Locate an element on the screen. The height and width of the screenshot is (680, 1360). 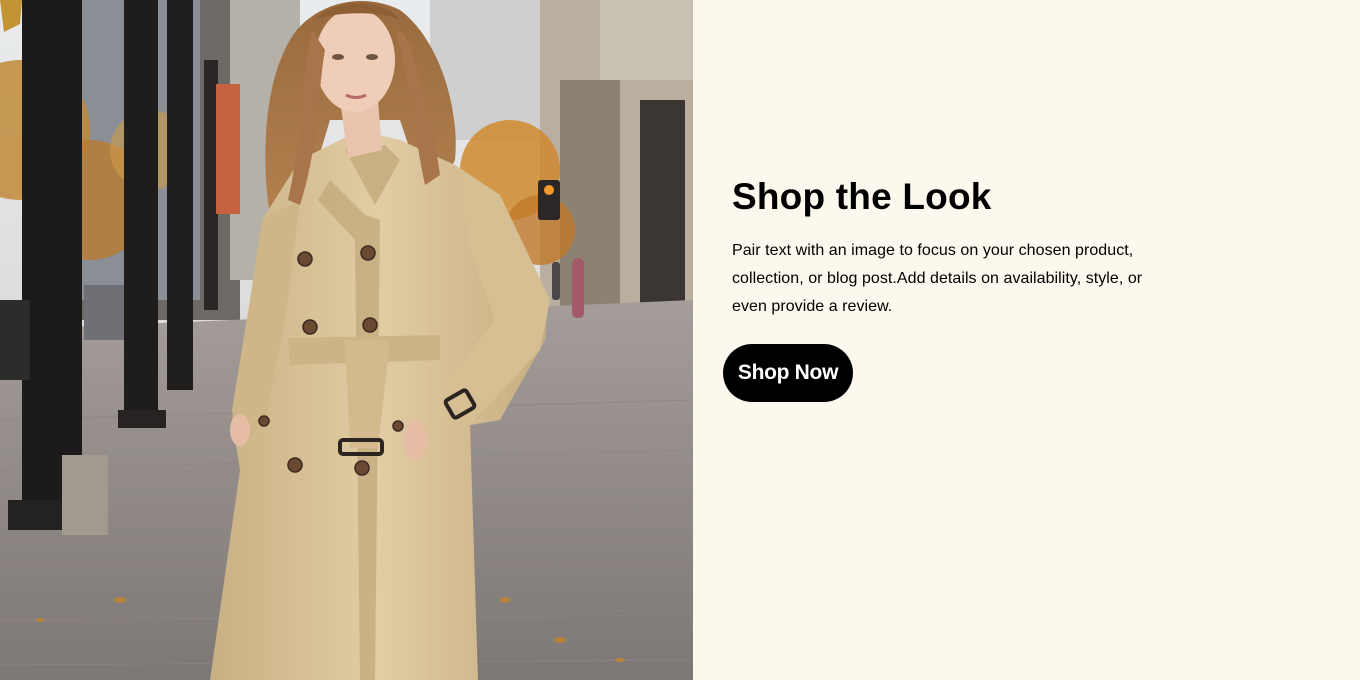
section-title: Shop the Look is located at coordinates (862, 196).